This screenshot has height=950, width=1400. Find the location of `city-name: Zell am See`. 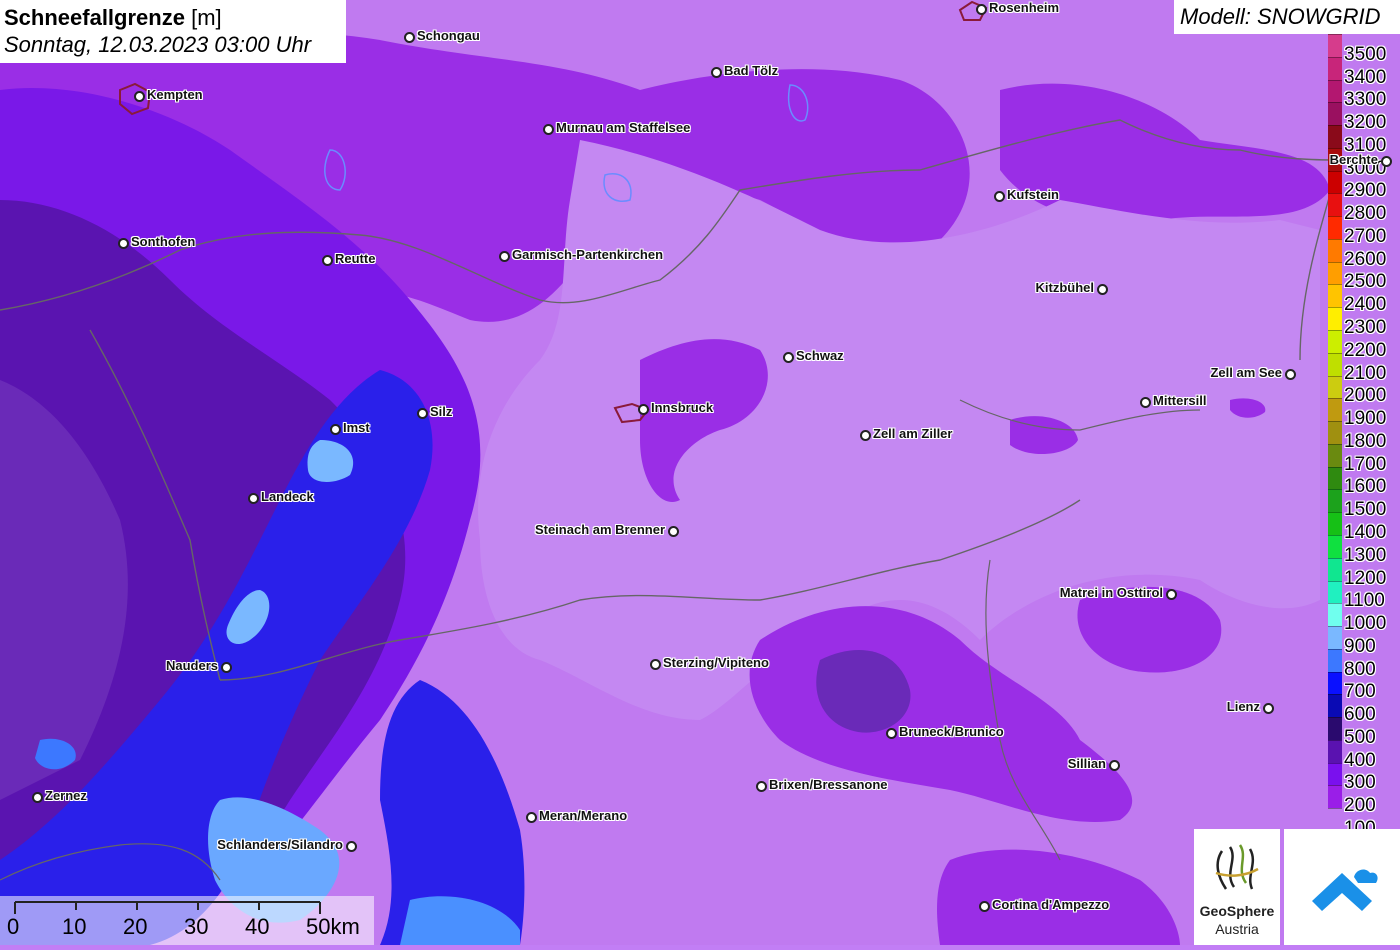

city-name: Zell am See is located at coordinates (1246, 372).